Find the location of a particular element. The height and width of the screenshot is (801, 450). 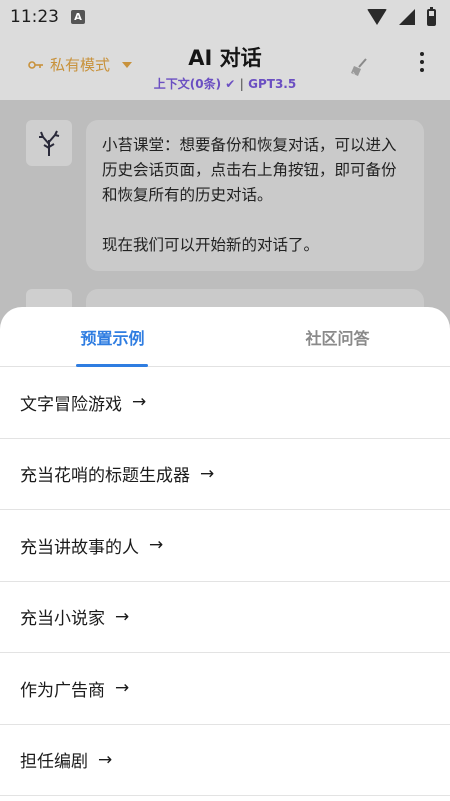

list-item-label: 文字冒险游戏 is located at coordinates (71, 404).